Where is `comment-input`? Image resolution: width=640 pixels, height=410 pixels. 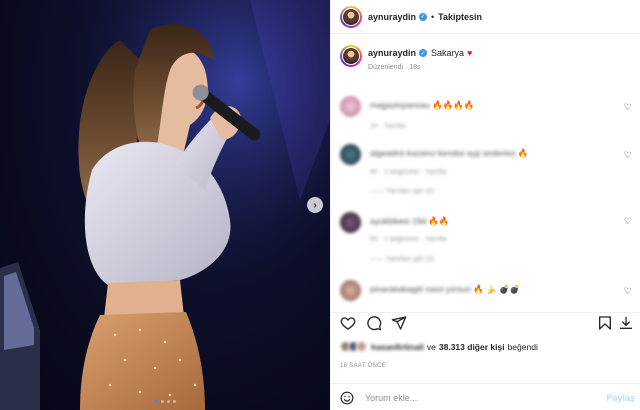
comment-input is located at coordinates (475, 397).